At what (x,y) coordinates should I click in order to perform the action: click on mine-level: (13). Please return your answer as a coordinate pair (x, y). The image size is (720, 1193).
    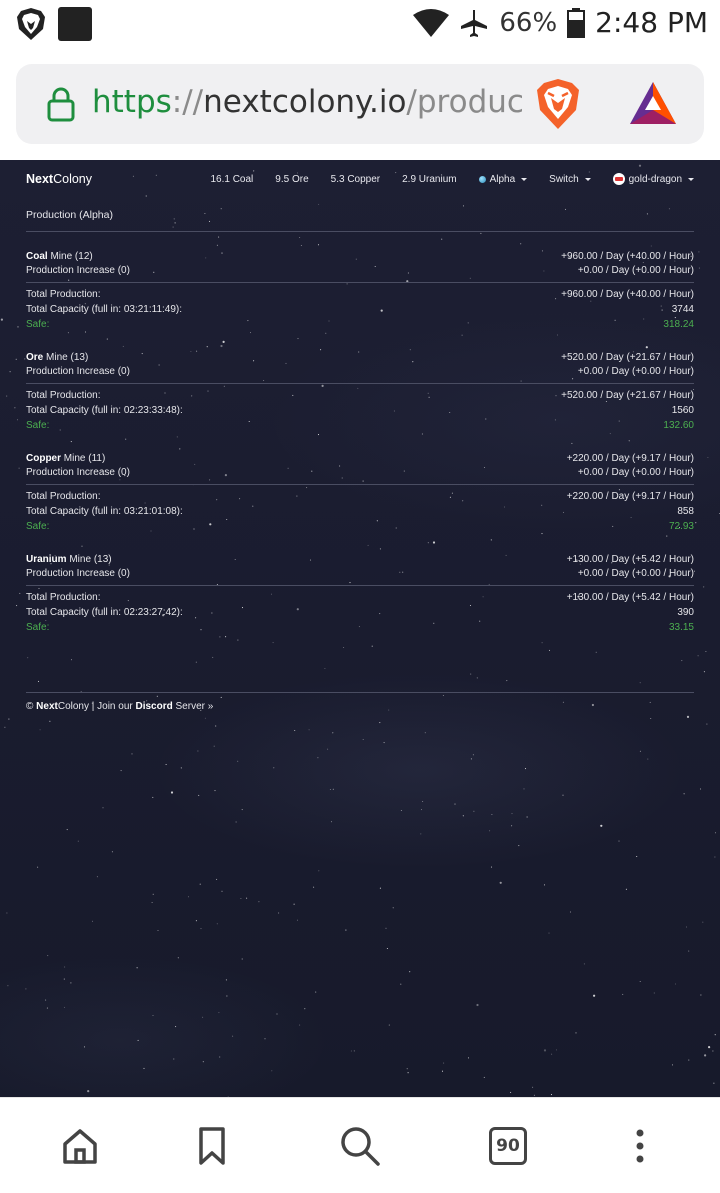
    Looking at the image, I should click on (79, 357).